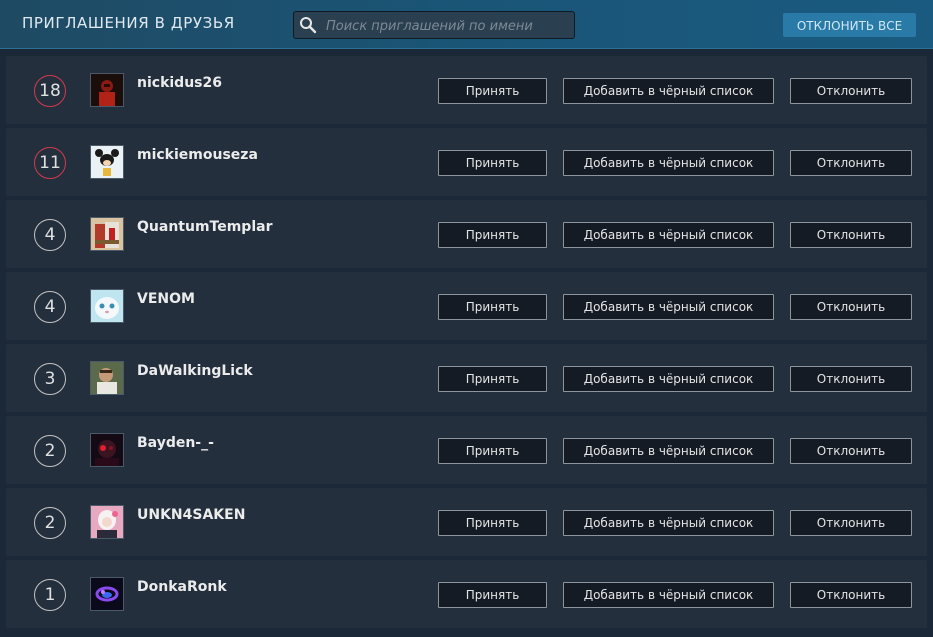 This screenshot has width=933, height=637. Describe the element at coordinates (849, 25) in the screenshot. I see `decline-all-button: ОТКЛОНИТЬ ВСЕ` at that location.